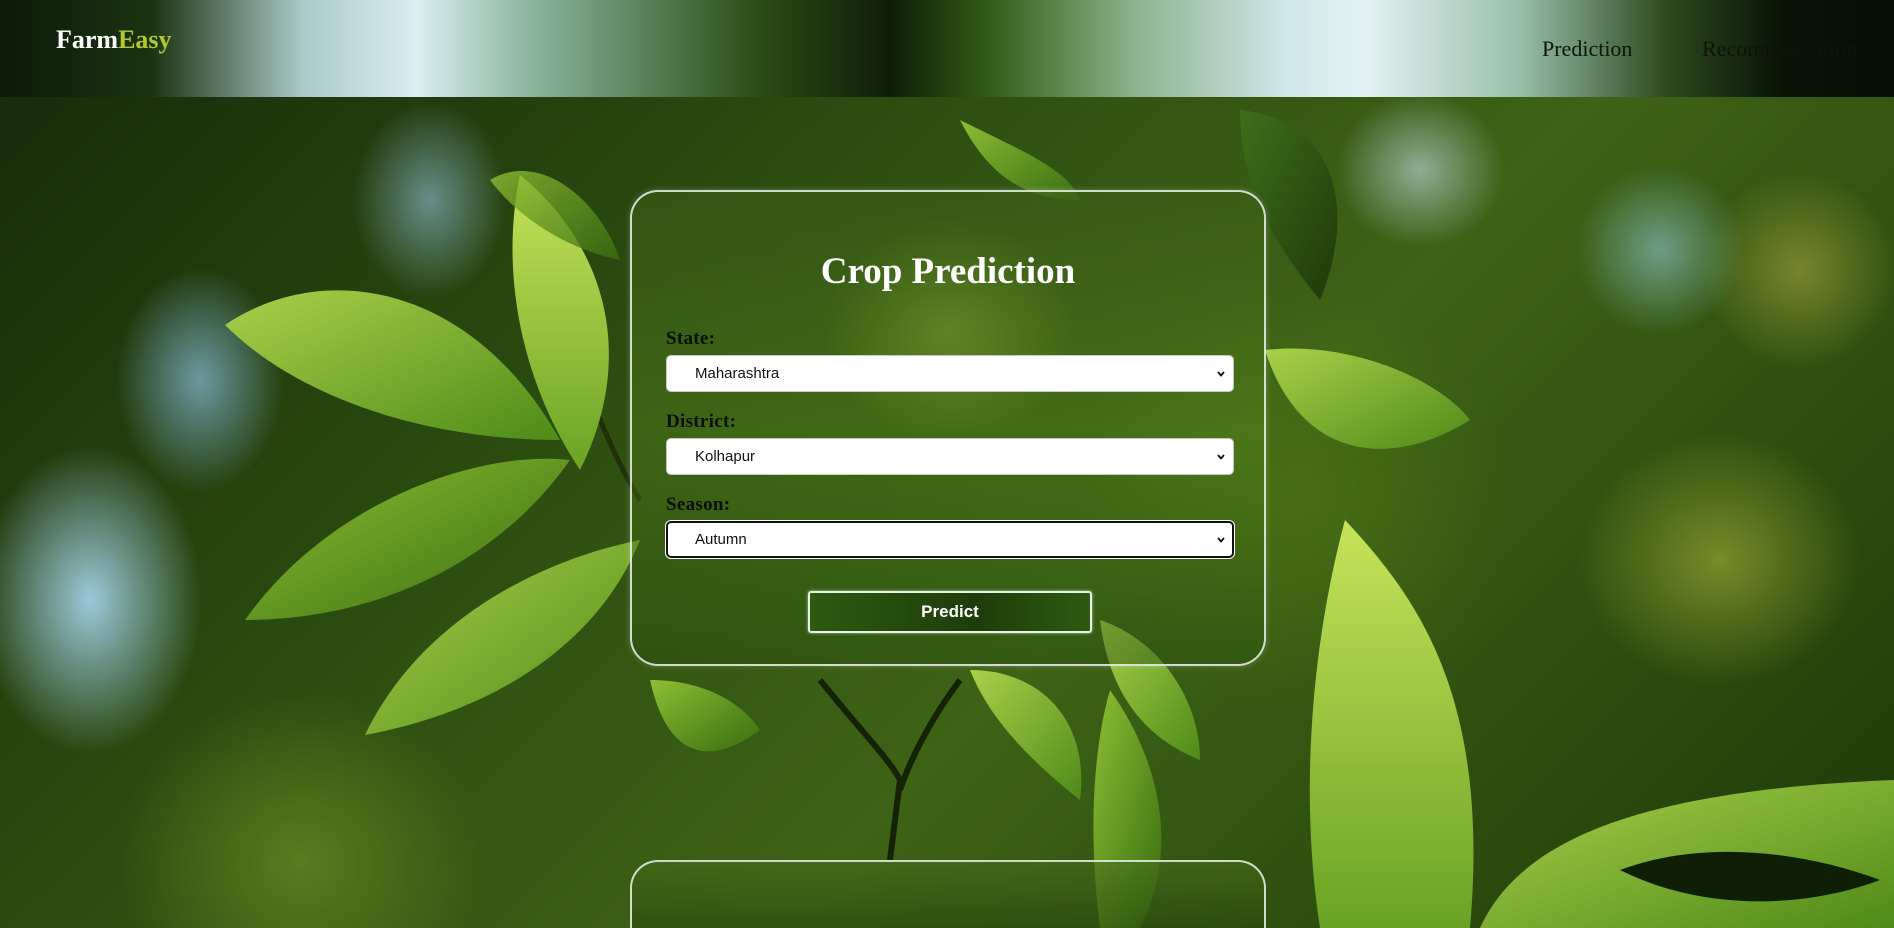  I want to click on predict-button: Predict, so click(950, 612).